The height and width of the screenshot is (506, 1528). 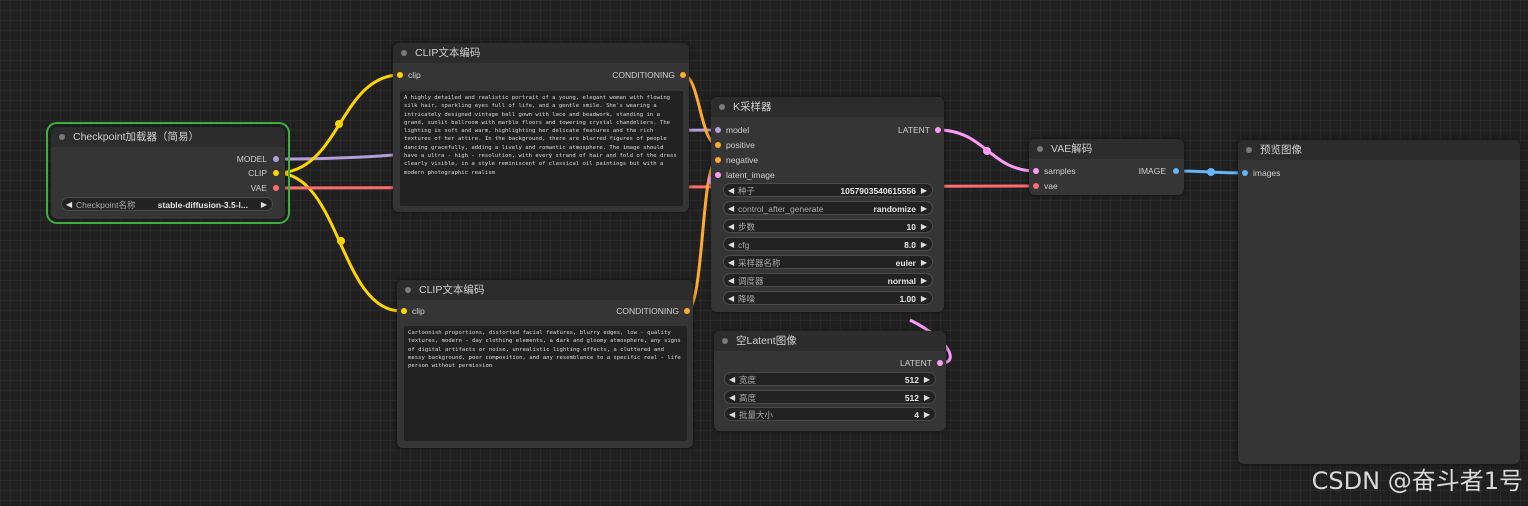 What do you see at coordinates (1106, 149) in the screenshot?
I see `node-title-bar: VAE解码` at bounding box center [1106, 149].